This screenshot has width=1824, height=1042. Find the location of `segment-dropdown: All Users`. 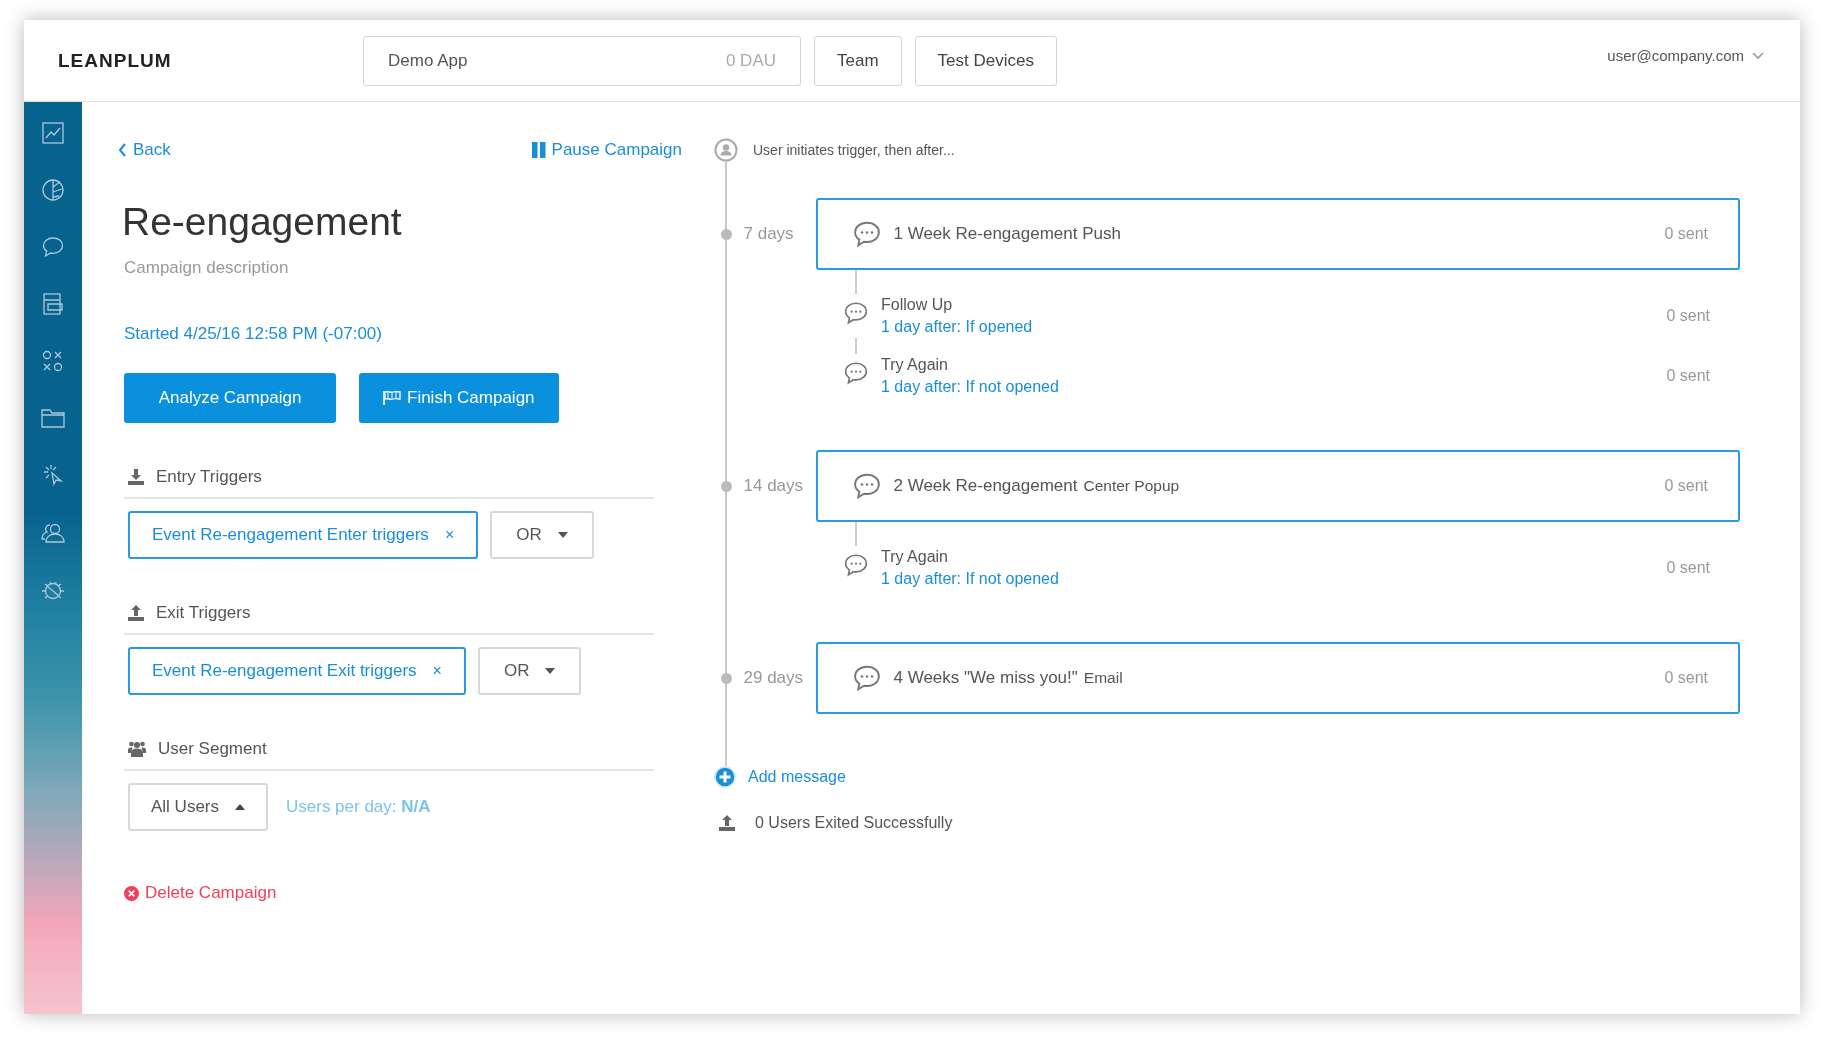

segment-dropdown: All Users is located at coordinates (198, 807).